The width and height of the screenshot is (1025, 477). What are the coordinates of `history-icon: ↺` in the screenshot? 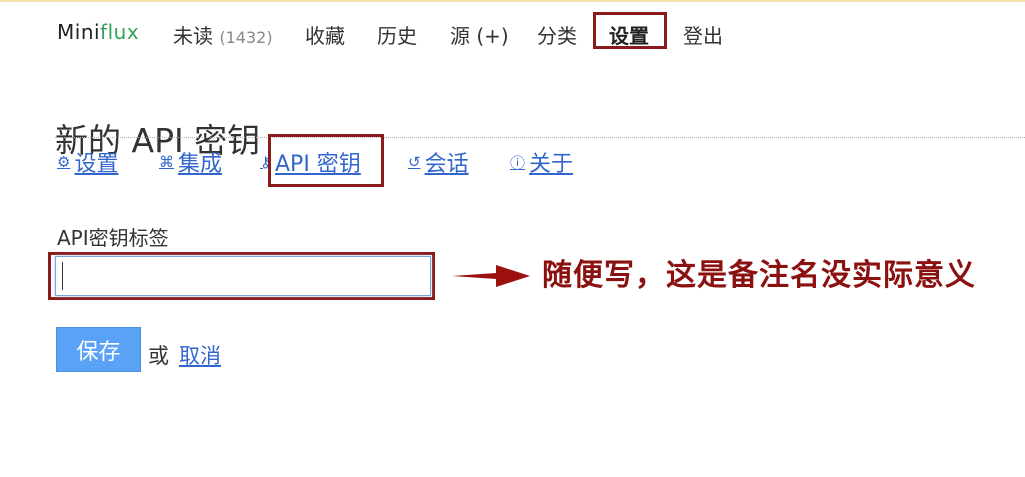 It's located at (414, 162).